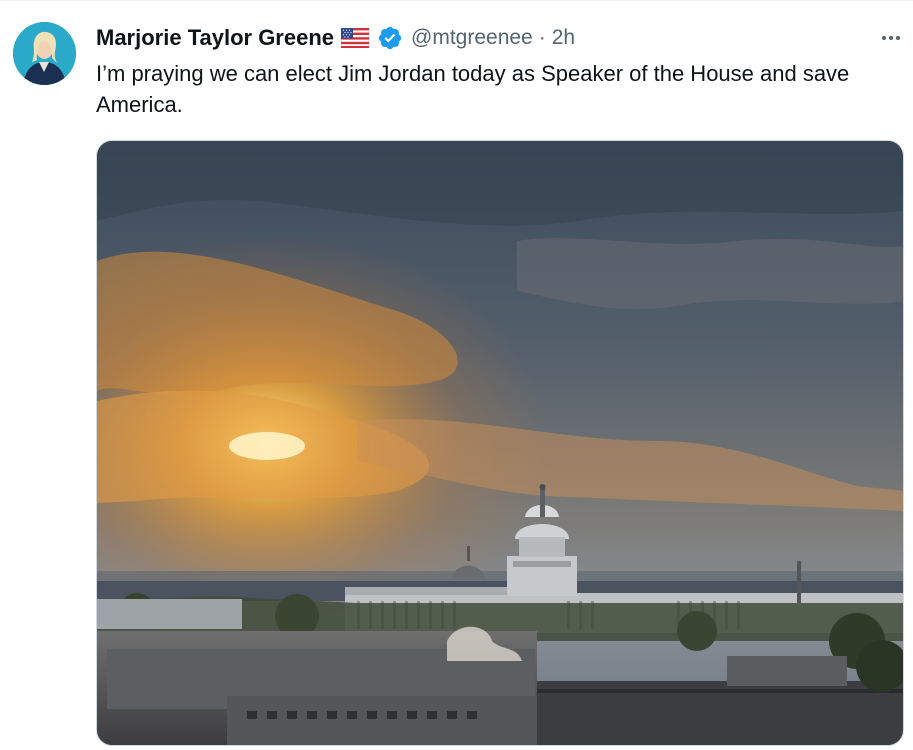  What do you see at coordinates (563, 38) in the screenshot?
I see `timestamp: 2h` at bounding box center [563, 38].